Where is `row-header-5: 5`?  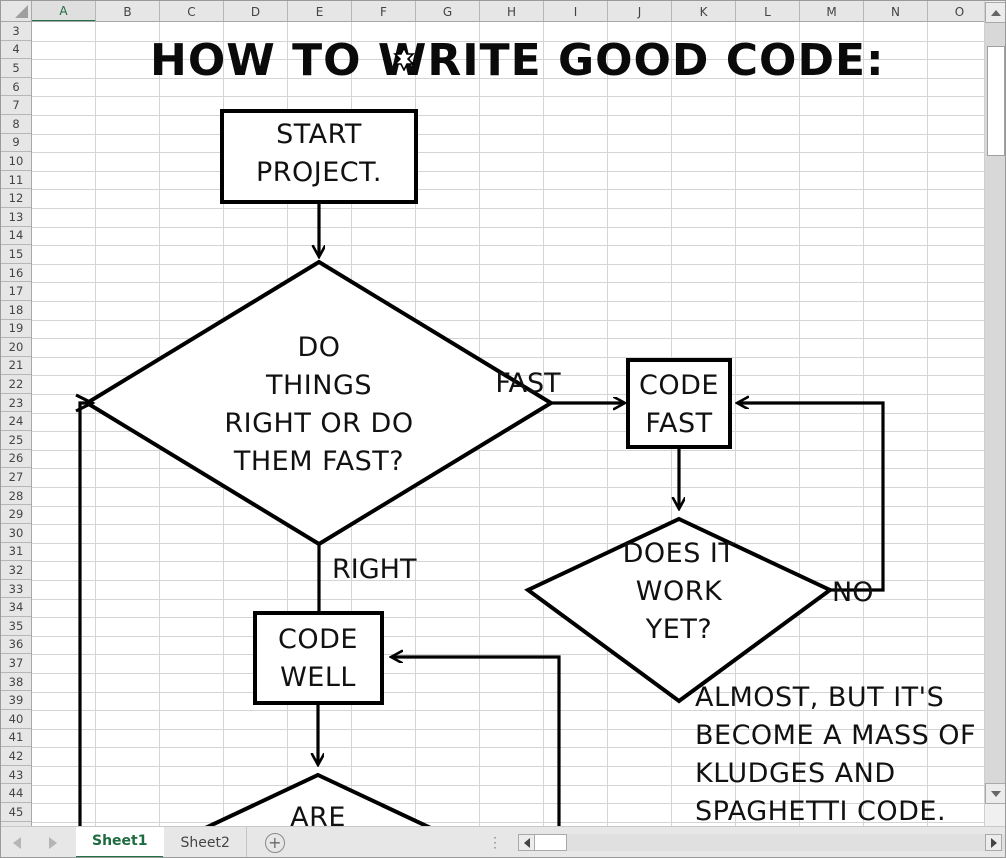 row-header-5: 5 is located at coordinates (16, 68).